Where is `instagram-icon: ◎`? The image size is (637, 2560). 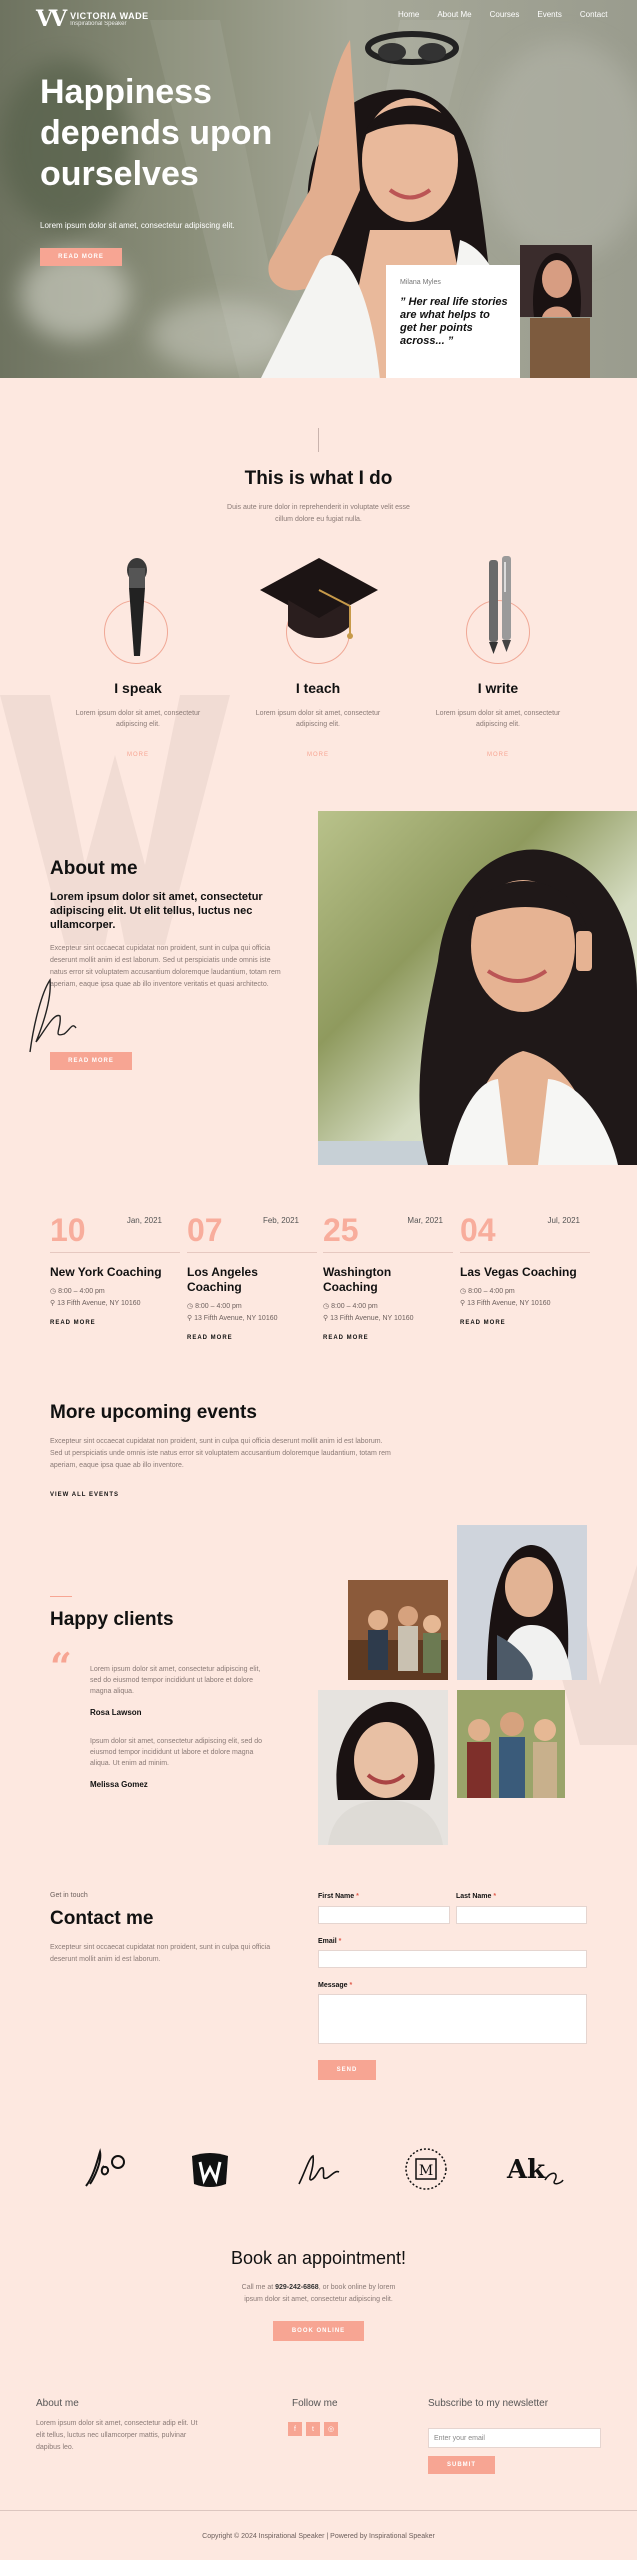 instagram-icon: ◎ is located at coordinates (331, 2429).